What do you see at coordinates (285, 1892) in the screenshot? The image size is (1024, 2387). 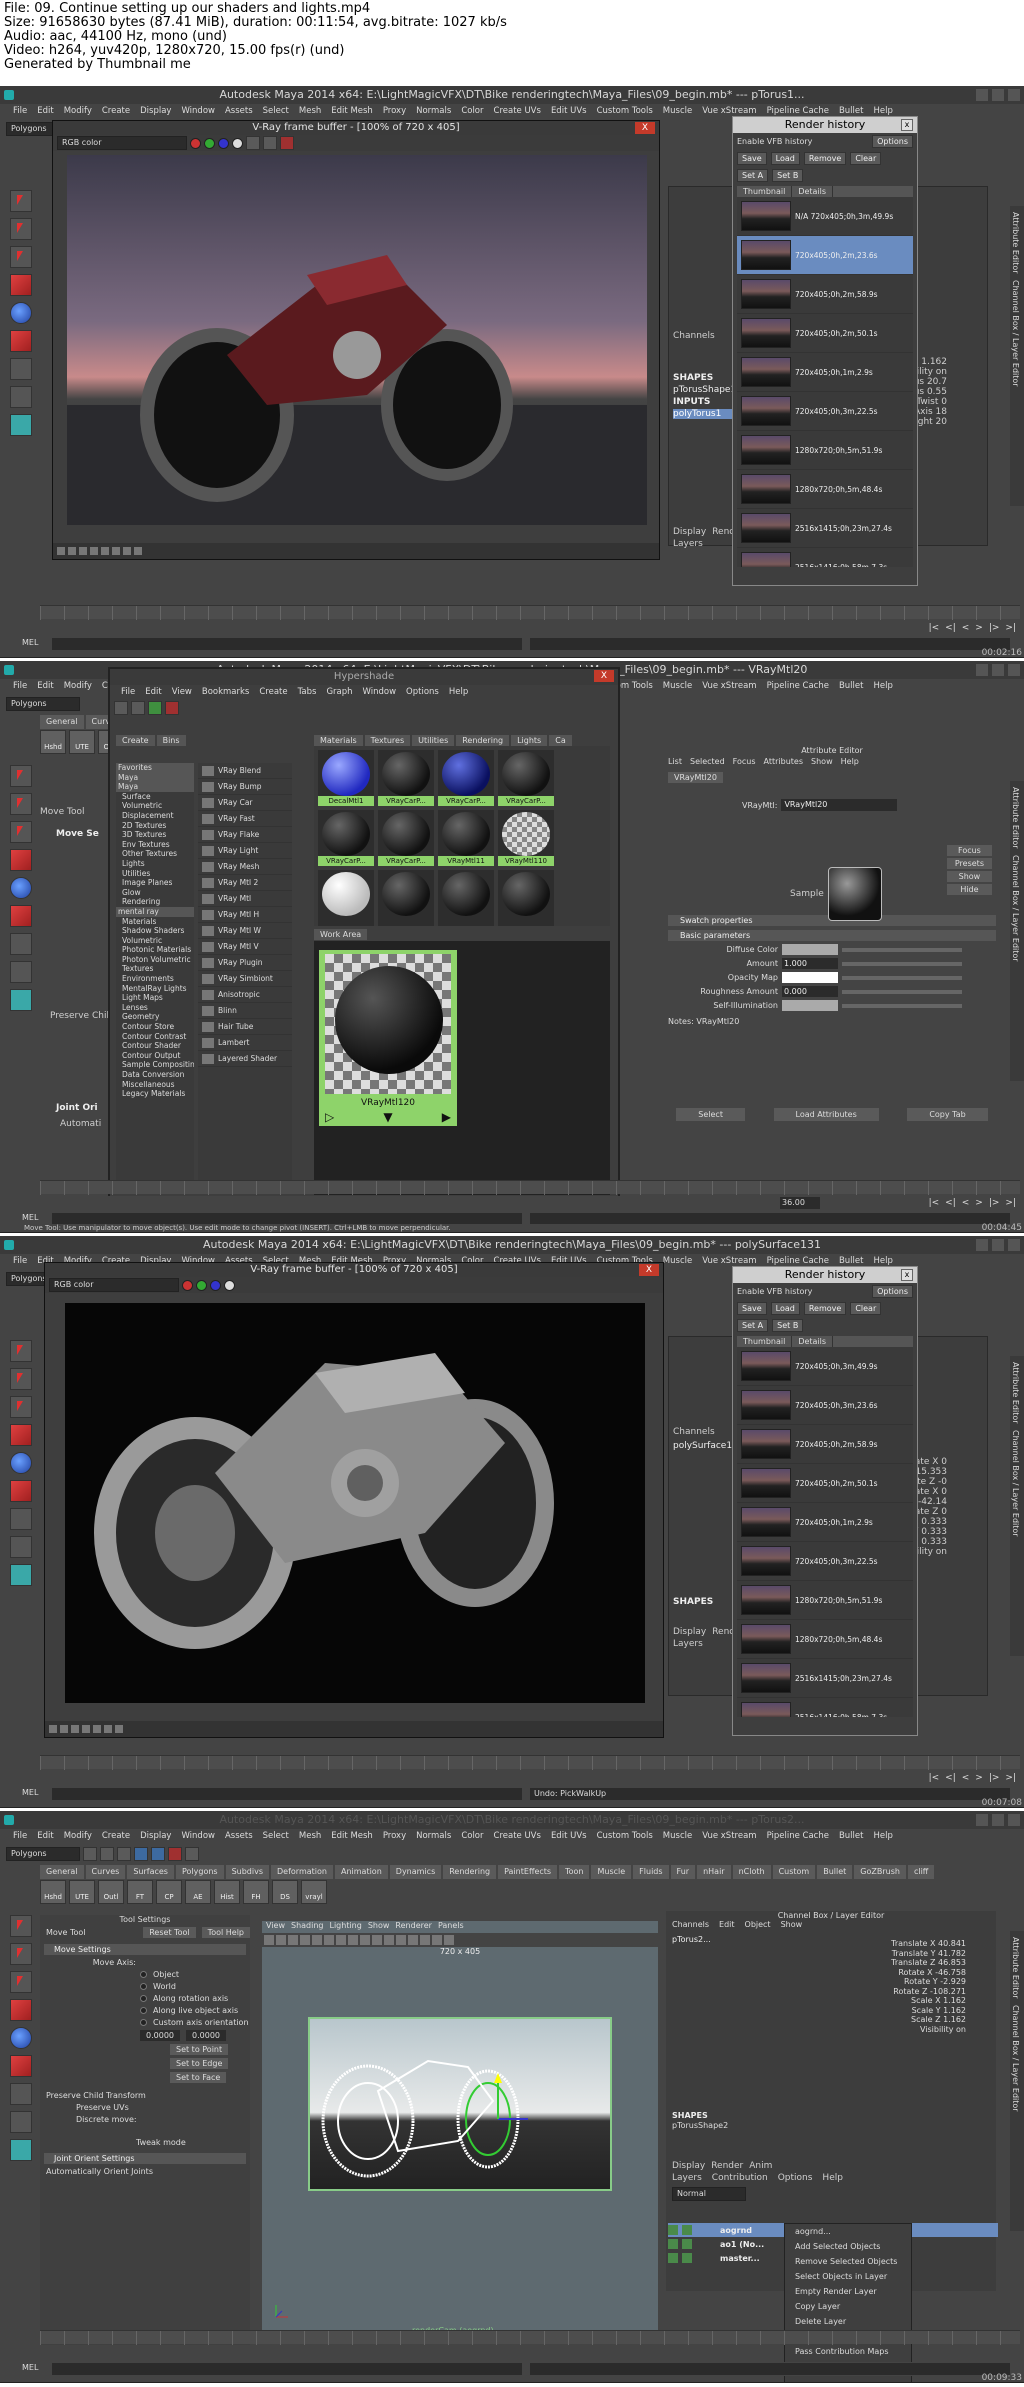 I see `shelficon: DS` at bounding box center [285, 1892].